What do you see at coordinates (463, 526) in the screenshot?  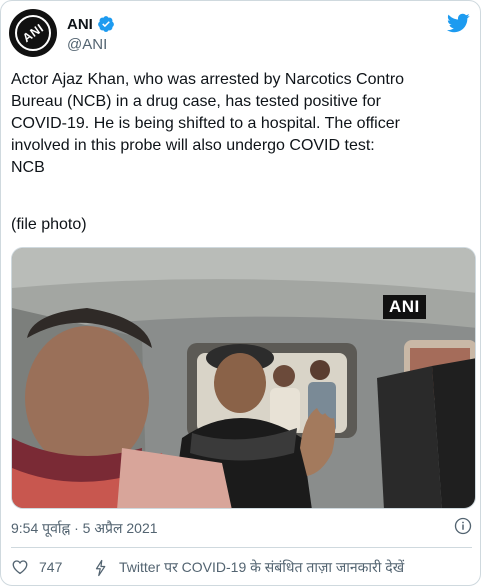 I see `info-icon` at bounding box center [463, 526].